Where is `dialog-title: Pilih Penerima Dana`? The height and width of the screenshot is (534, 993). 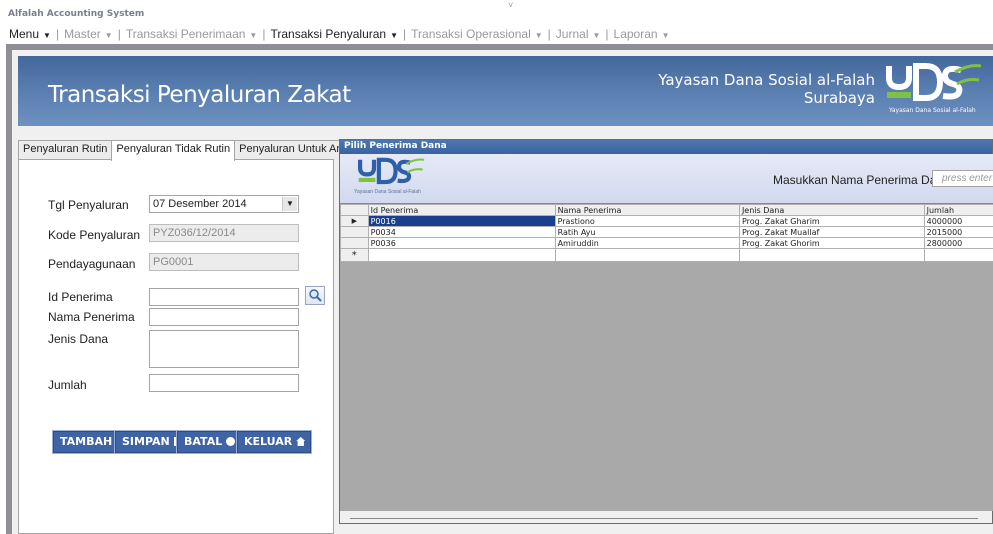
dialog-title: Pilih Penerima Dana is located at coordinates (666, 147).